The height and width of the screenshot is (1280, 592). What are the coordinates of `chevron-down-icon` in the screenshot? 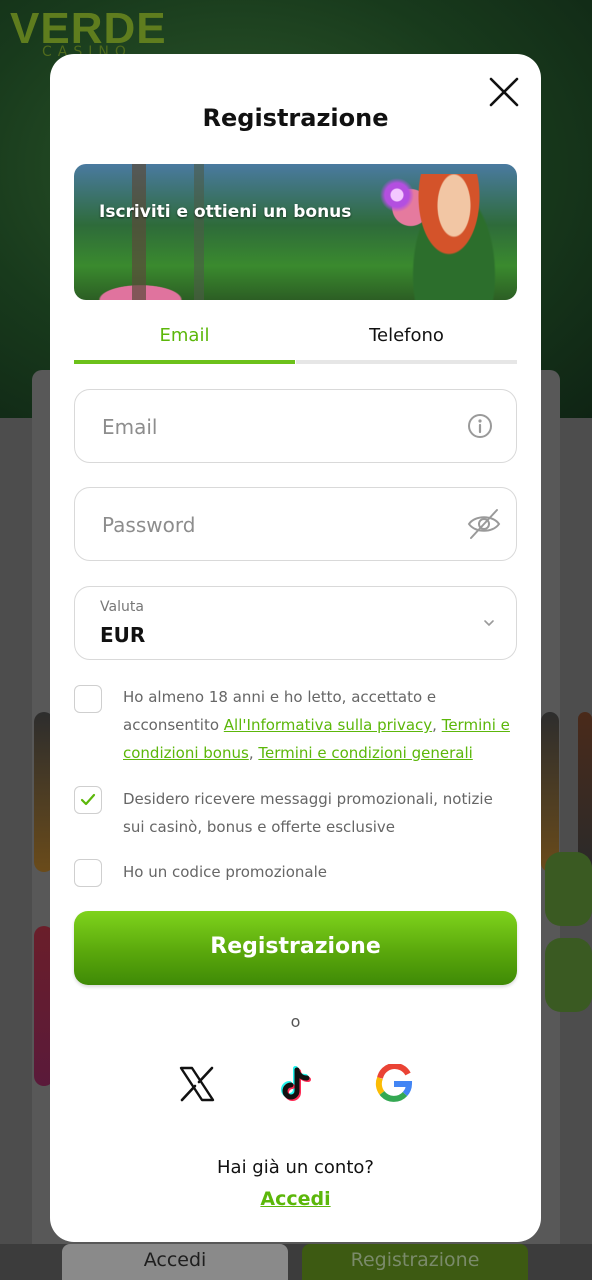 It's located at (489, 622).